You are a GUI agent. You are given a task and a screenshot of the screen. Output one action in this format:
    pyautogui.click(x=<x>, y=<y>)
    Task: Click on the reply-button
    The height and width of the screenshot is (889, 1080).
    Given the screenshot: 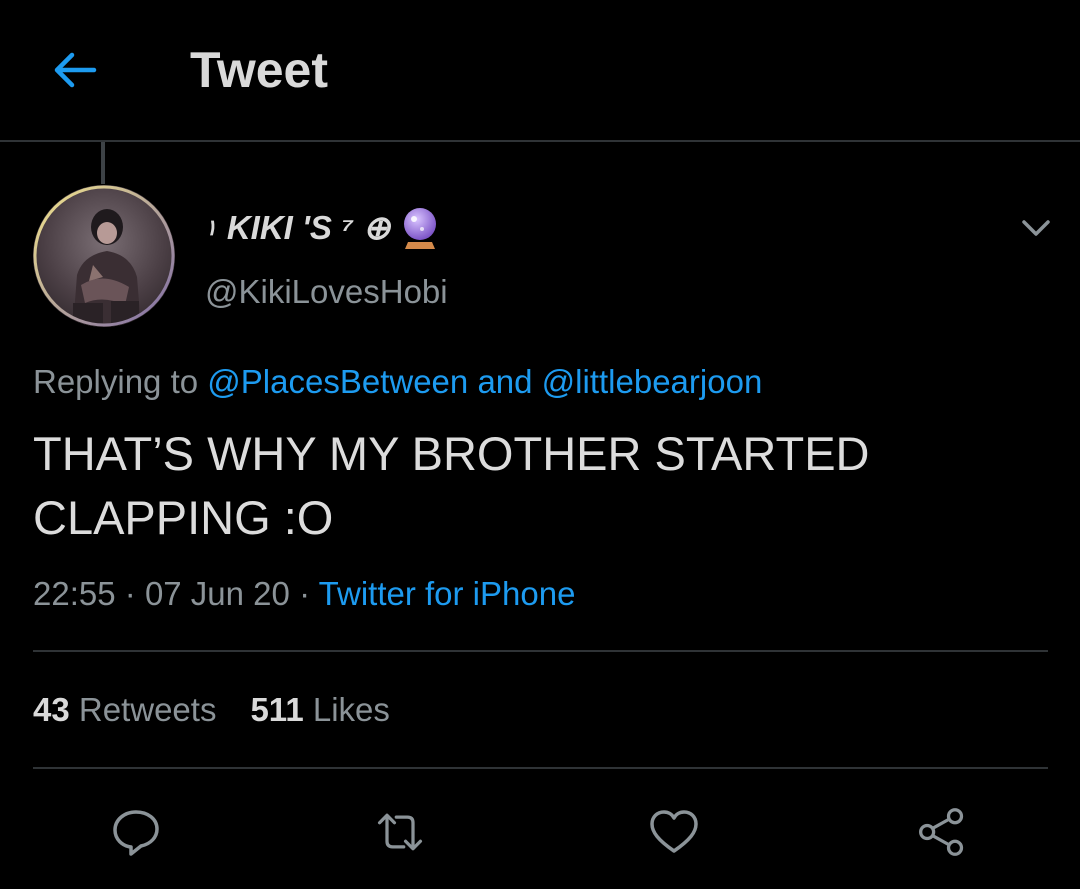 What is the action you would take?
    pyautogui.click(x=136, y=832)
    